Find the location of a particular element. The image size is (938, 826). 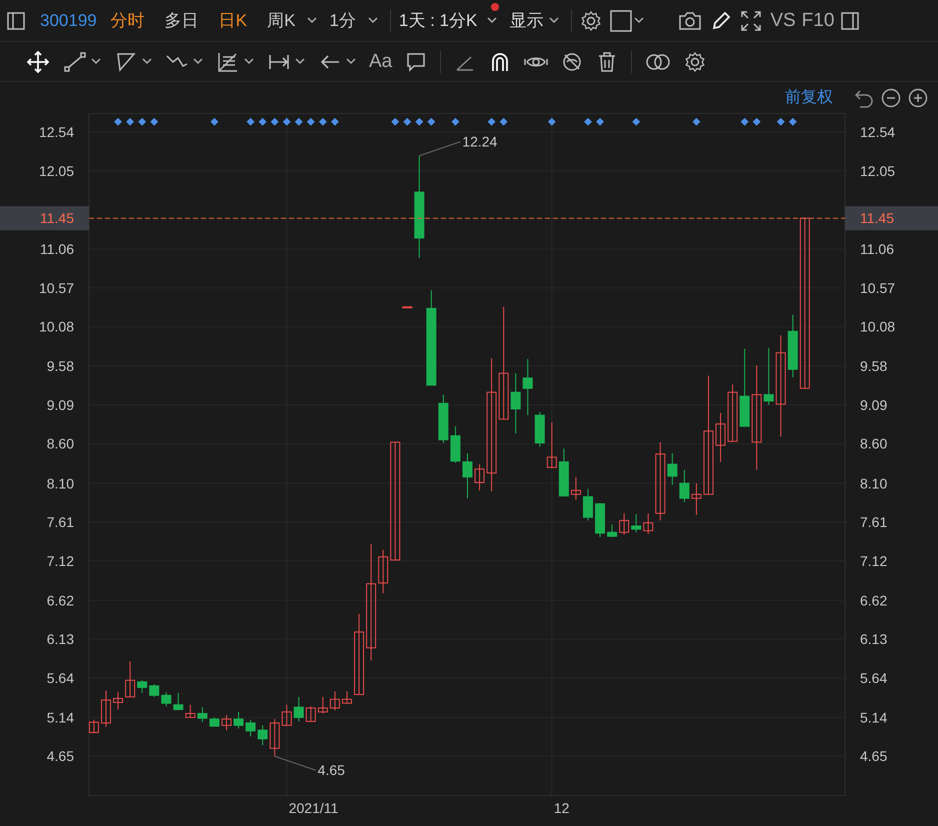

price-axis-label: 6.62 is located at coordinates (60, 600).